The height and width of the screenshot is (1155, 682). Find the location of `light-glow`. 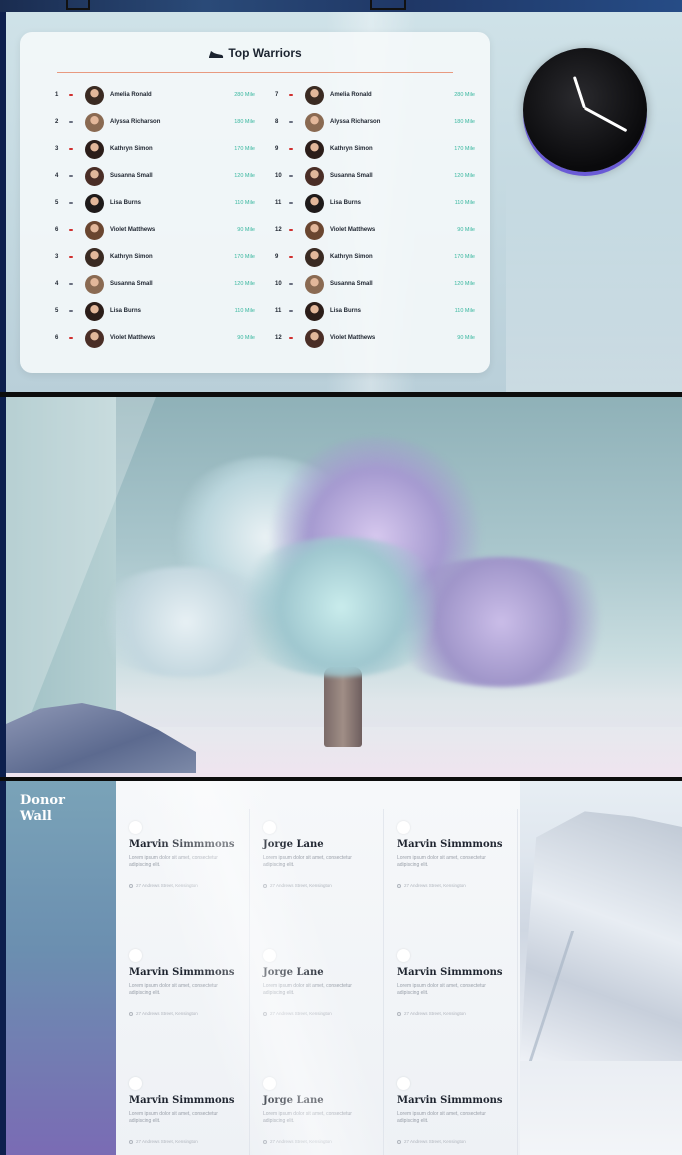

light-glow is located at coordinates (594, 282).